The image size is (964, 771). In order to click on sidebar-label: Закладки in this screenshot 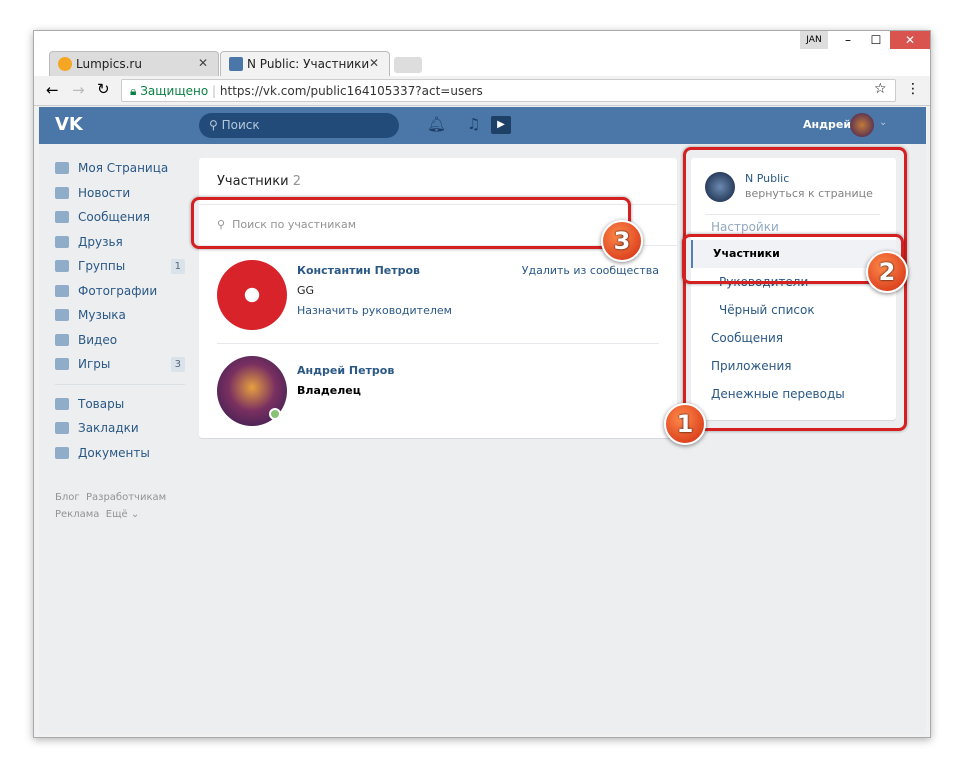, I will do `click(108, 428)`.